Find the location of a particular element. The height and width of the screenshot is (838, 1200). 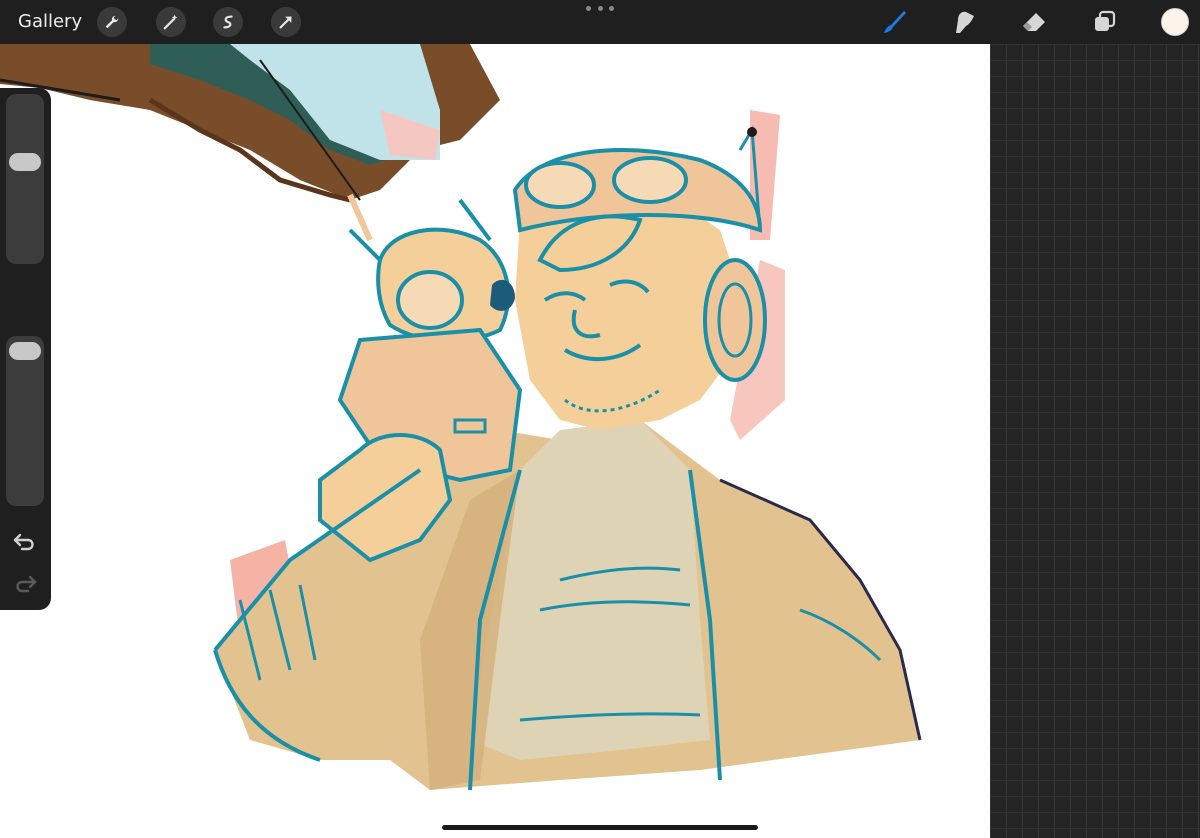

home-indicator is located at coordinates (600, 827).